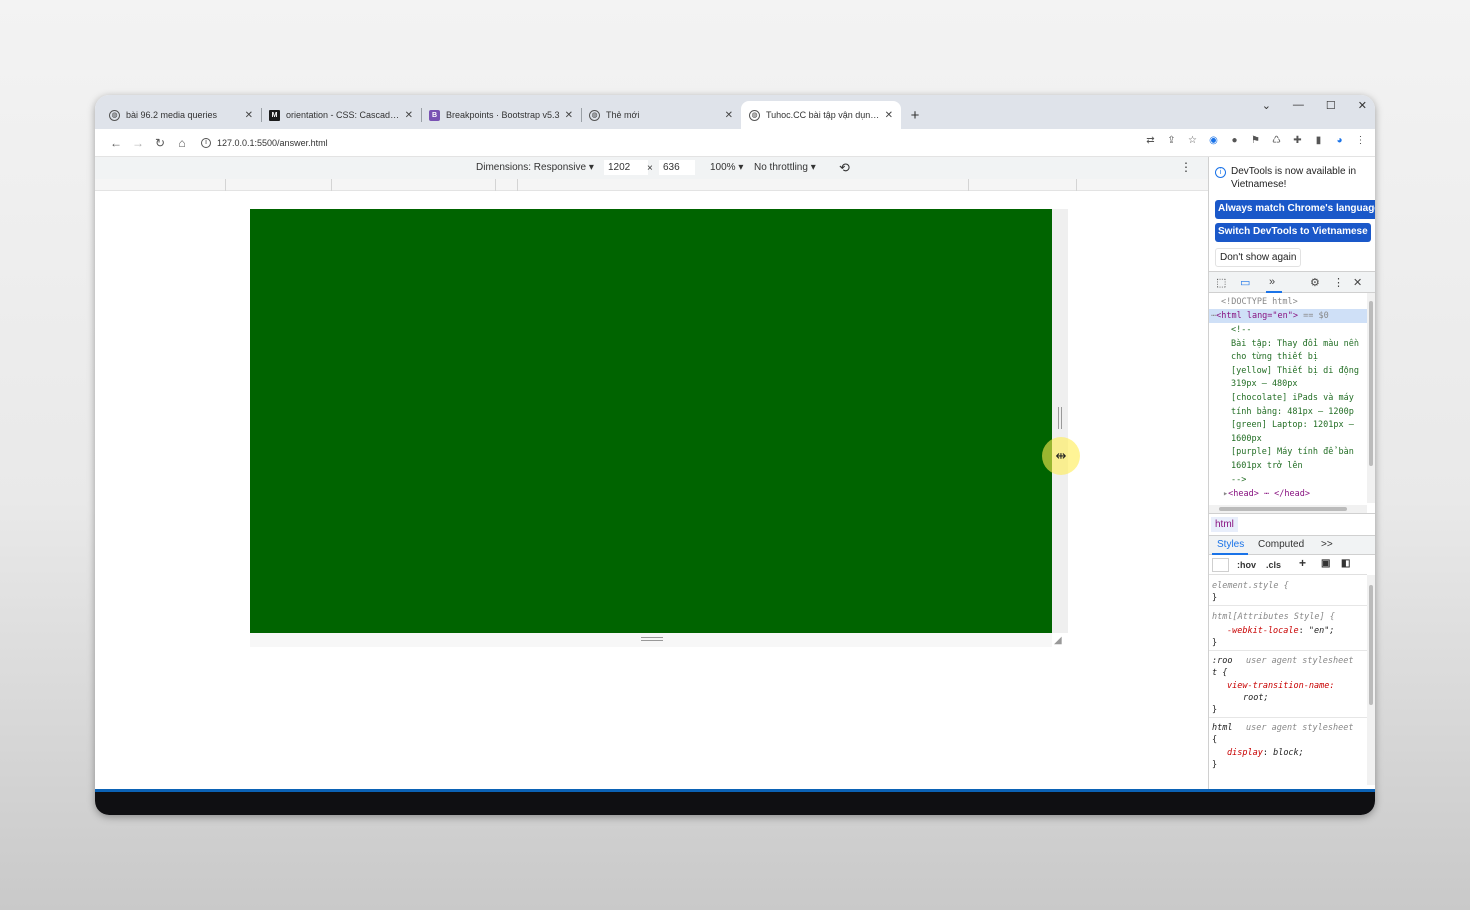 Image resolution: width=1470 pixels, height=910 pixels. Describe the element at coordinates (1338, 282) in the screenshot. I see `devtools-menu-icon: ⋮` at that location.